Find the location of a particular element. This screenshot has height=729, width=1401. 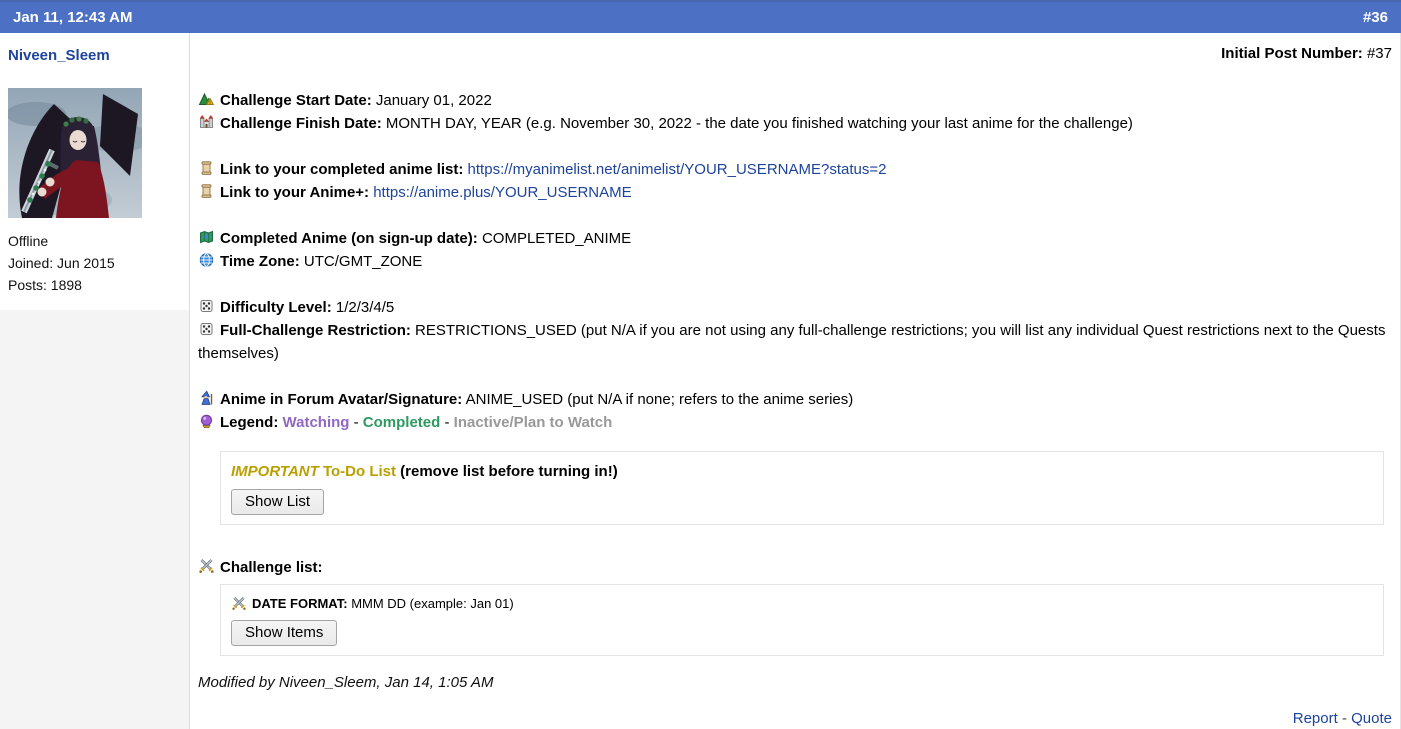

todo-important: IMPORTANT is located at coordinates (275, 471).